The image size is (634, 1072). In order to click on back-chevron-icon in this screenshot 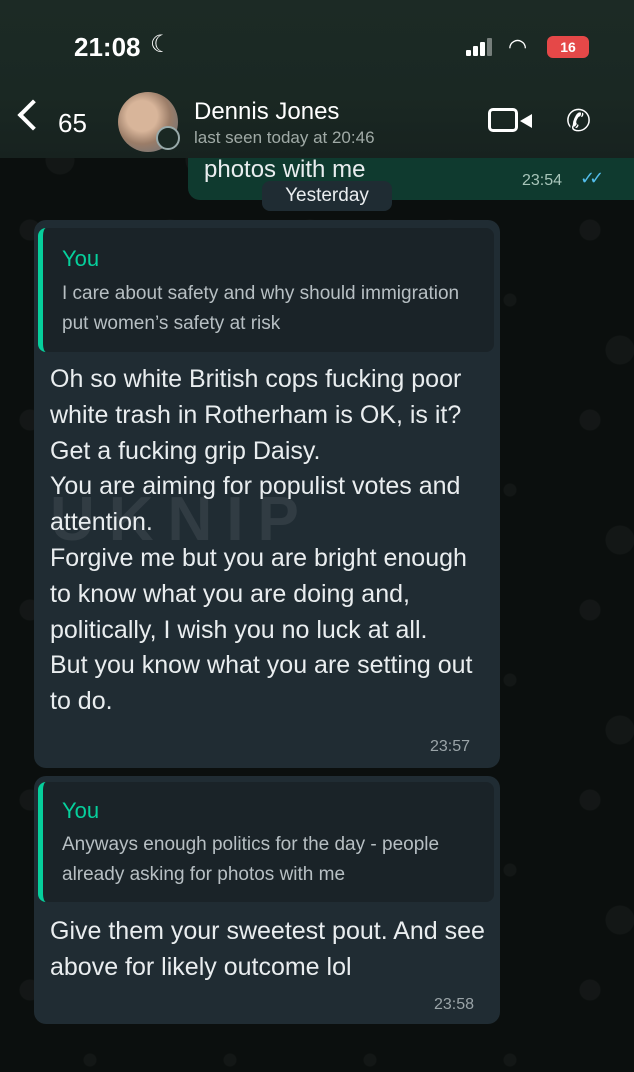, I will do `click(33, 115)`.